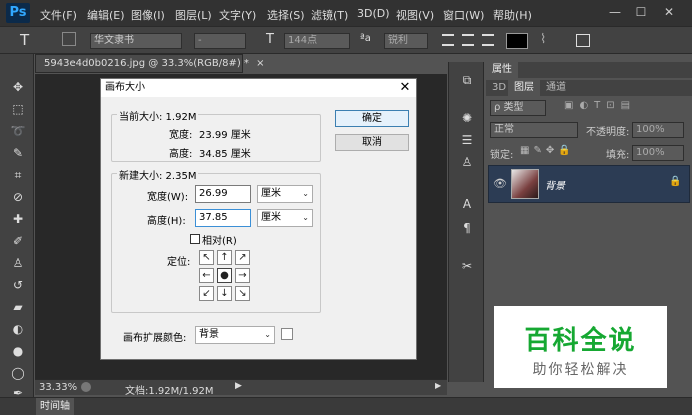 The width and height of the screenshot is (692, 415). What do you see at coordinates (136, 41) in the screenshot?
I see `font-family-select: 华文隶书` at bounding box center [136, 41].